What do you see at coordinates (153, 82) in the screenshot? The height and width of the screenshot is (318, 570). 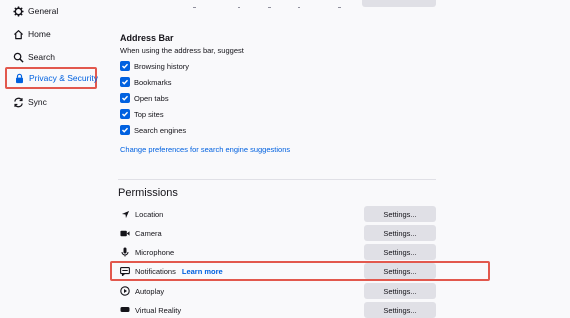 I see `checkbox-label: Bookmarks` at bounding box center [153, 82].